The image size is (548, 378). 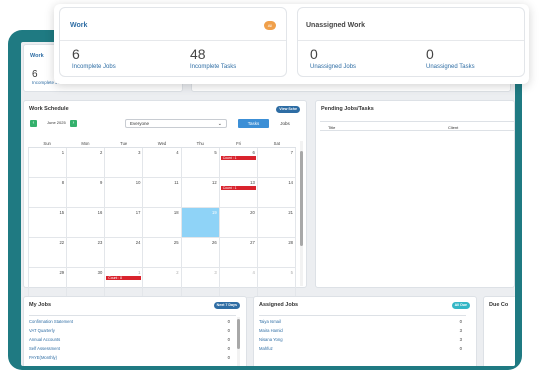 What do you see at coordinates (499, 305) in the screenshot?
I see `due-title: Due Co` at bounding box center [499, 305].